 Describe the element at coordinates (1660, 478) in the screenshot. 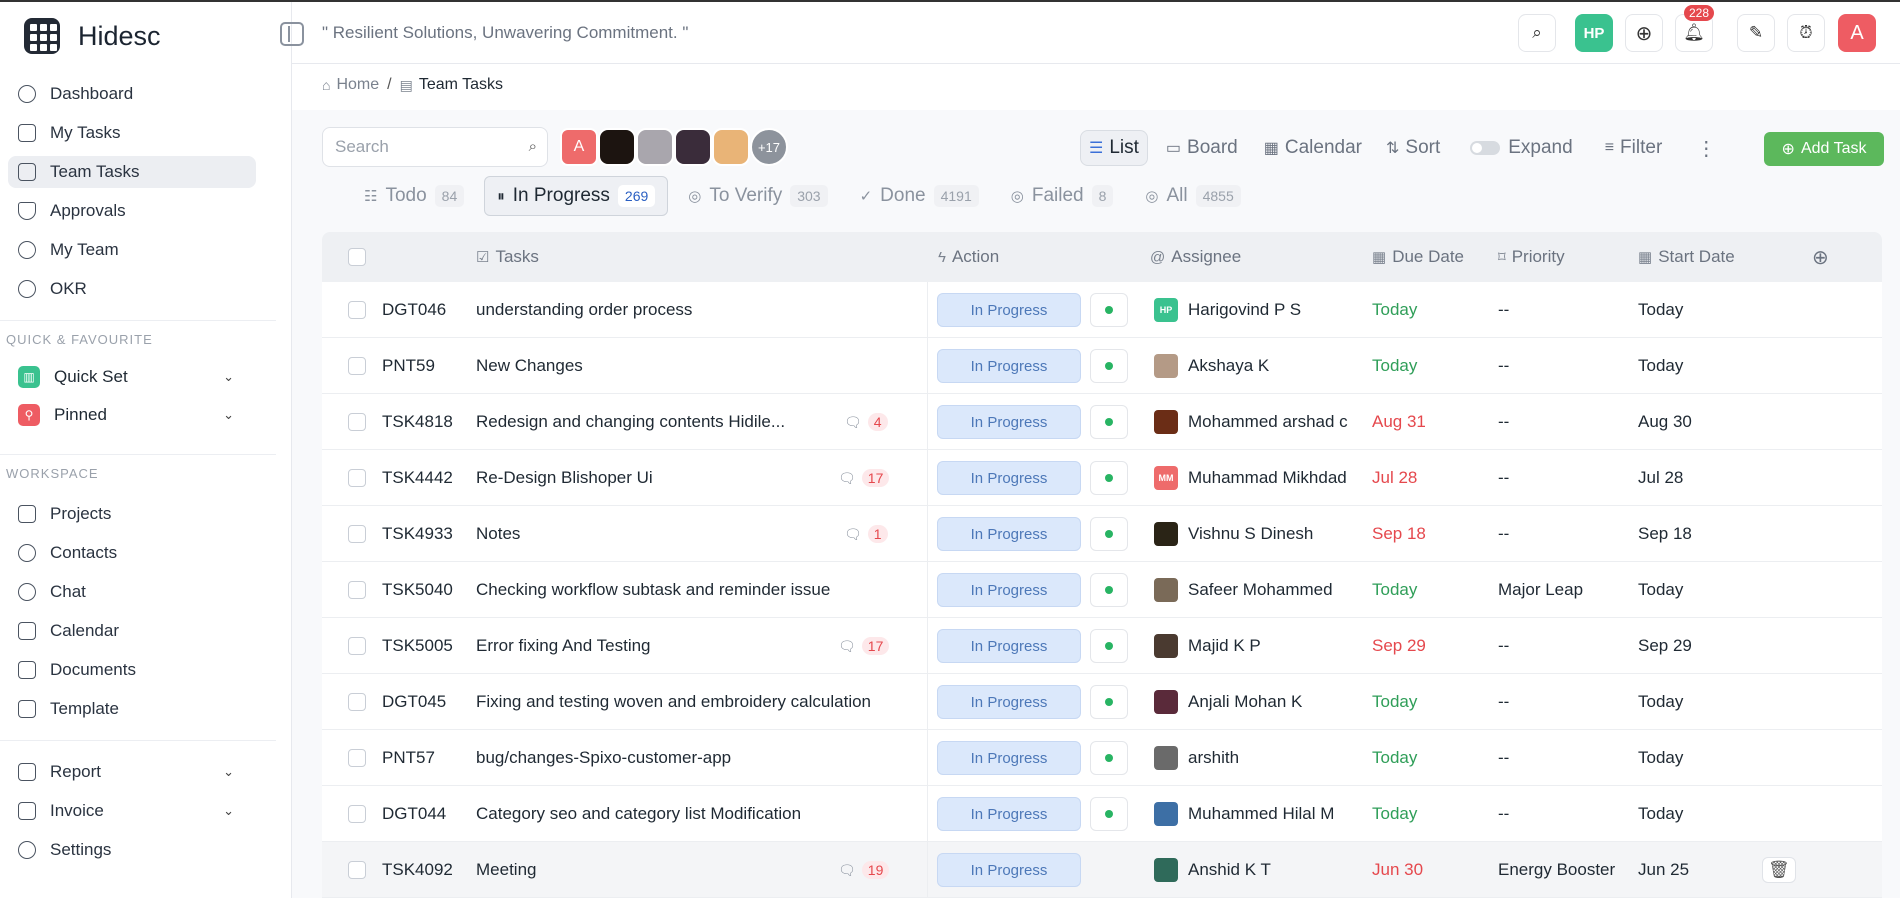

I see `start-date: Jul 28` at that location.